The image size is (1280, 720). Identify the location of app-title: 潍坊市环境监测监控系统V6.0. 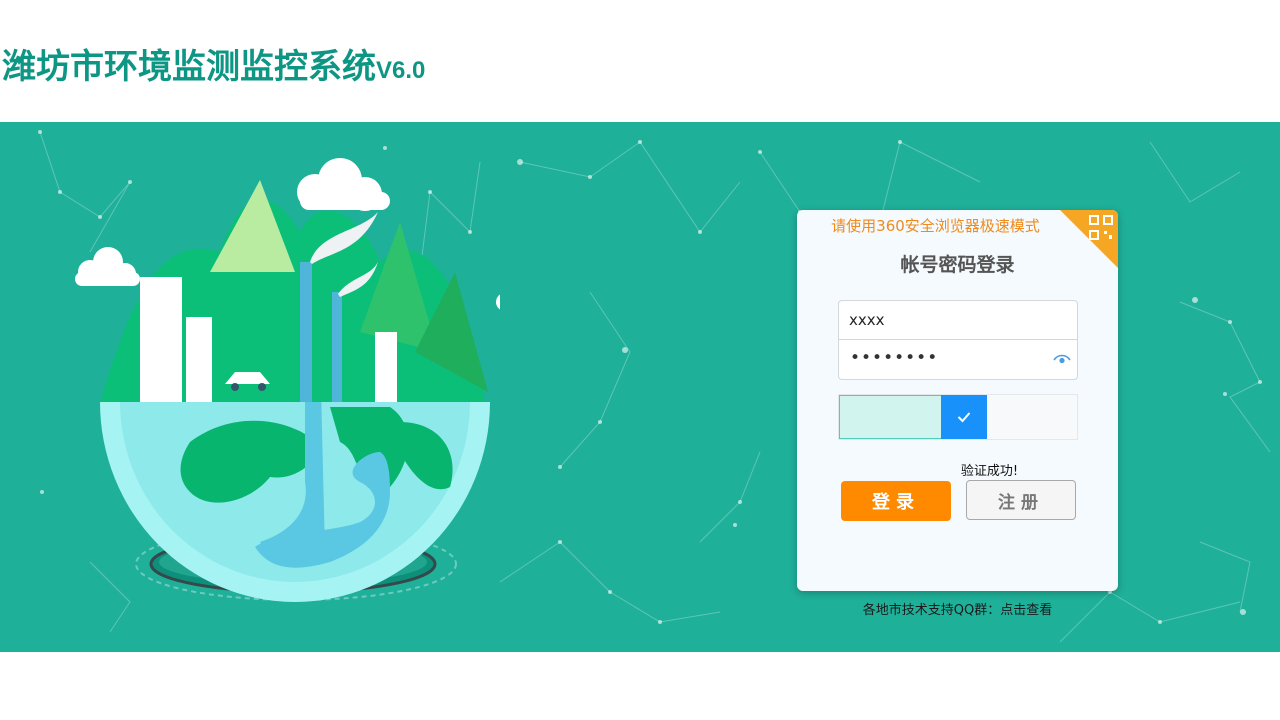
(213, 69).